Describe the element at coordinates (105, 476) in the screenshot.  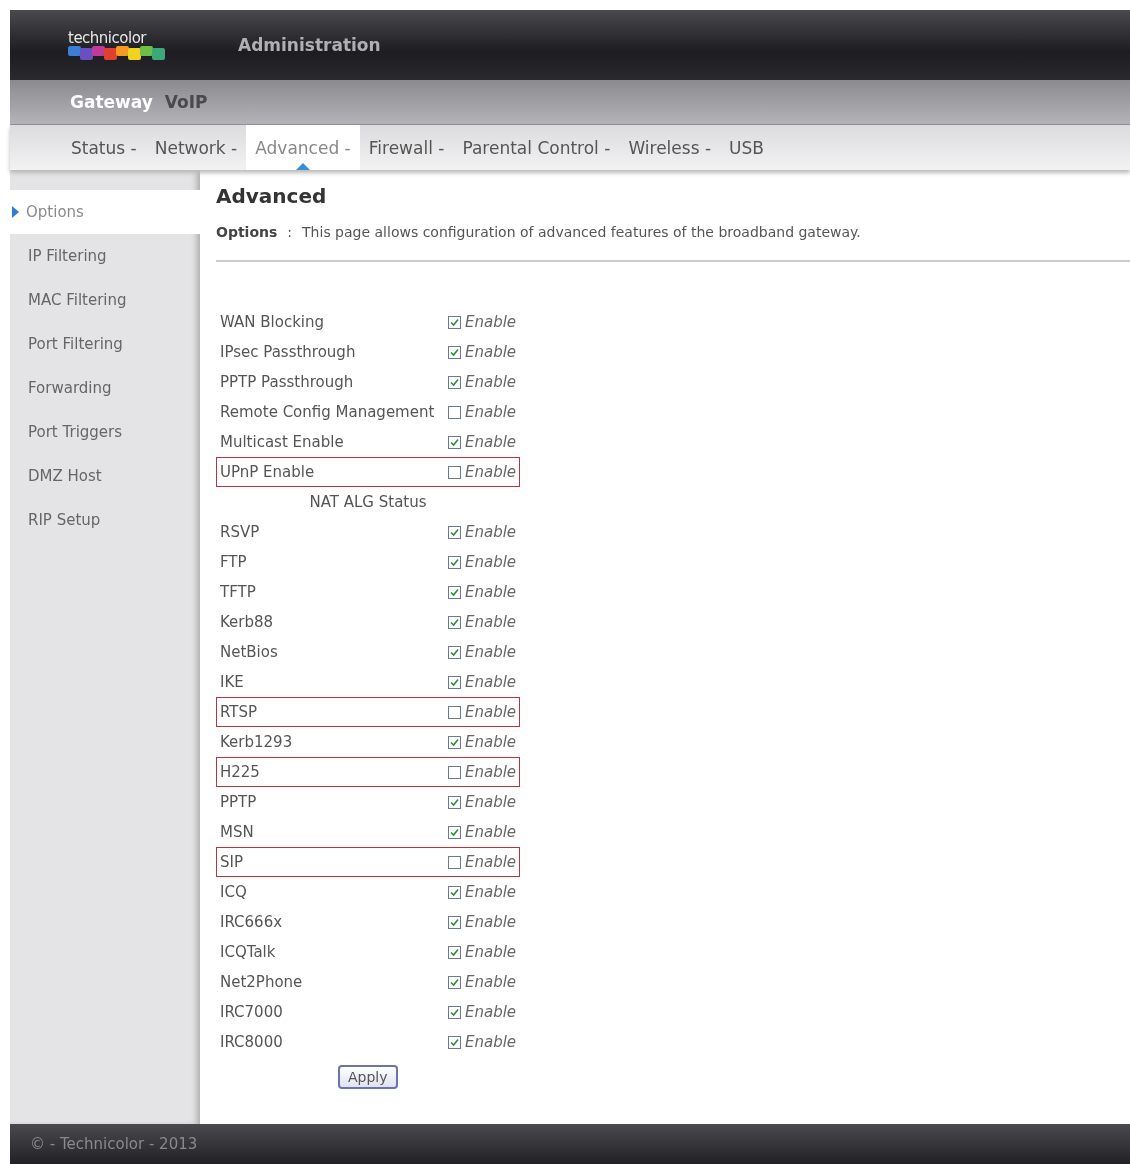
I see `sidebar-item: DMZ Host` at that location.